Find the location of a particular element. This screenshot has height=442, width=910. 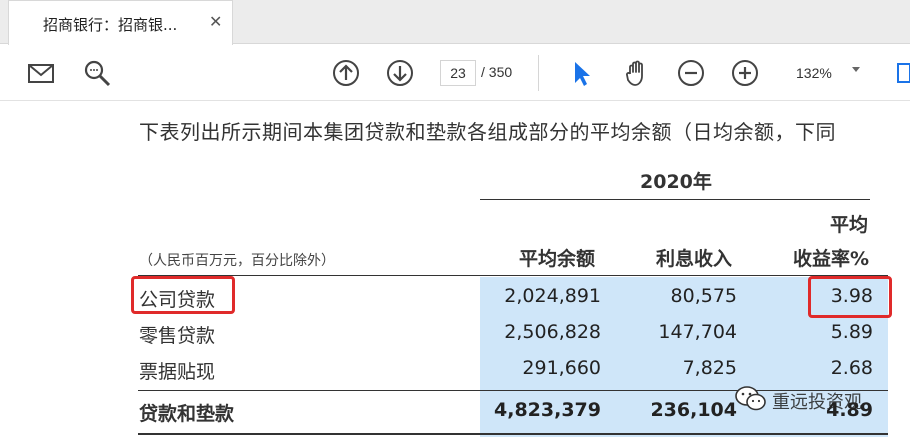

yield-header-line2: 收益率% is located at coordinates (831, 259).